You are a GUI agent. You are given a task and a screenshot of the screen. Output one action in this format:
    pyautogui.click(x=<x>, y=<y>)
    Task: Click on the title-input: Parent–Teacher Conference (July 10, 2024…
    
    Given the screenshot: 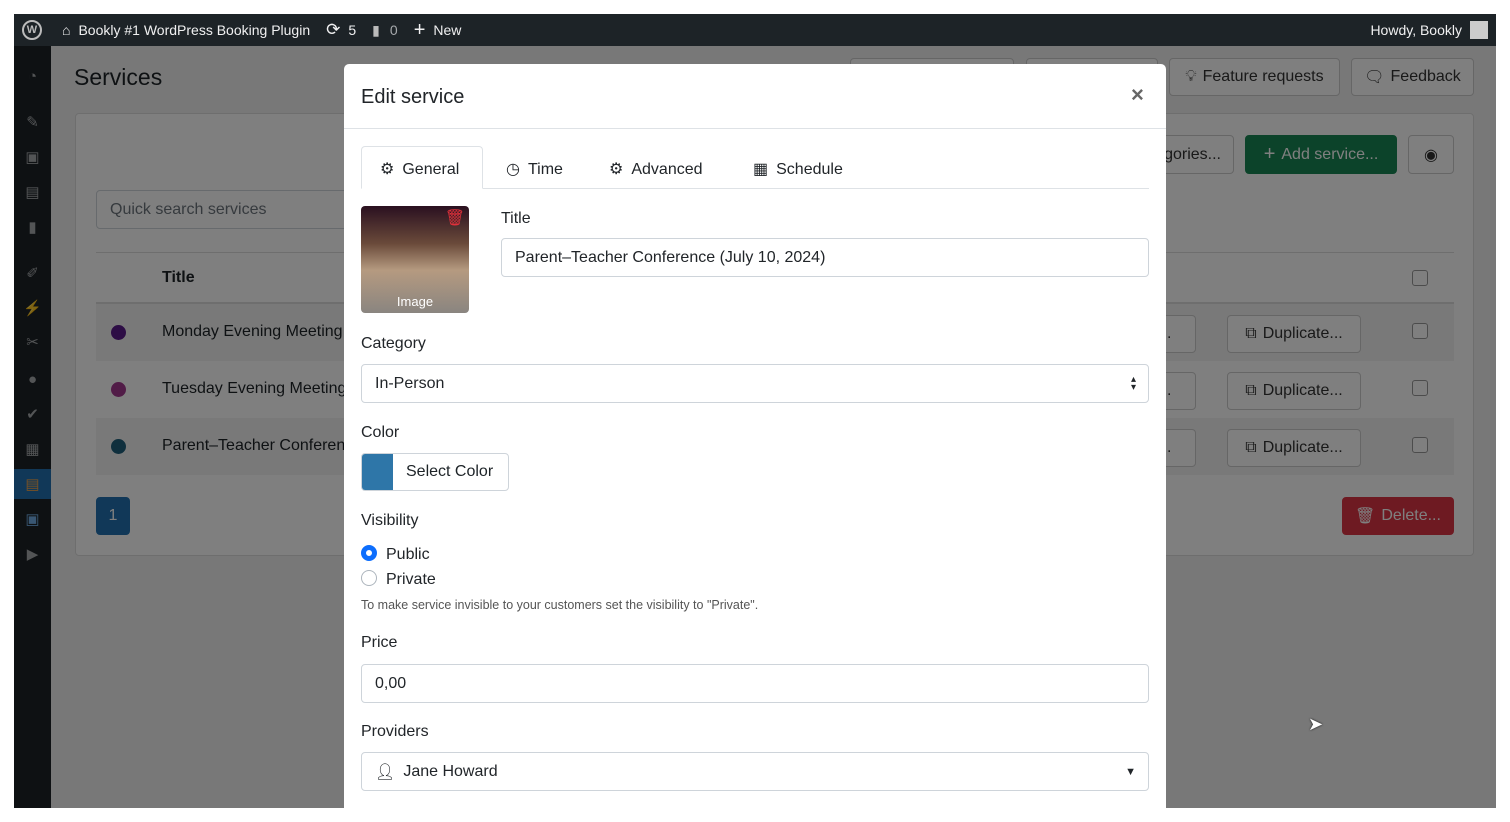 What is the action you would take?
    pyautogui.click(x=825, y=257)
    